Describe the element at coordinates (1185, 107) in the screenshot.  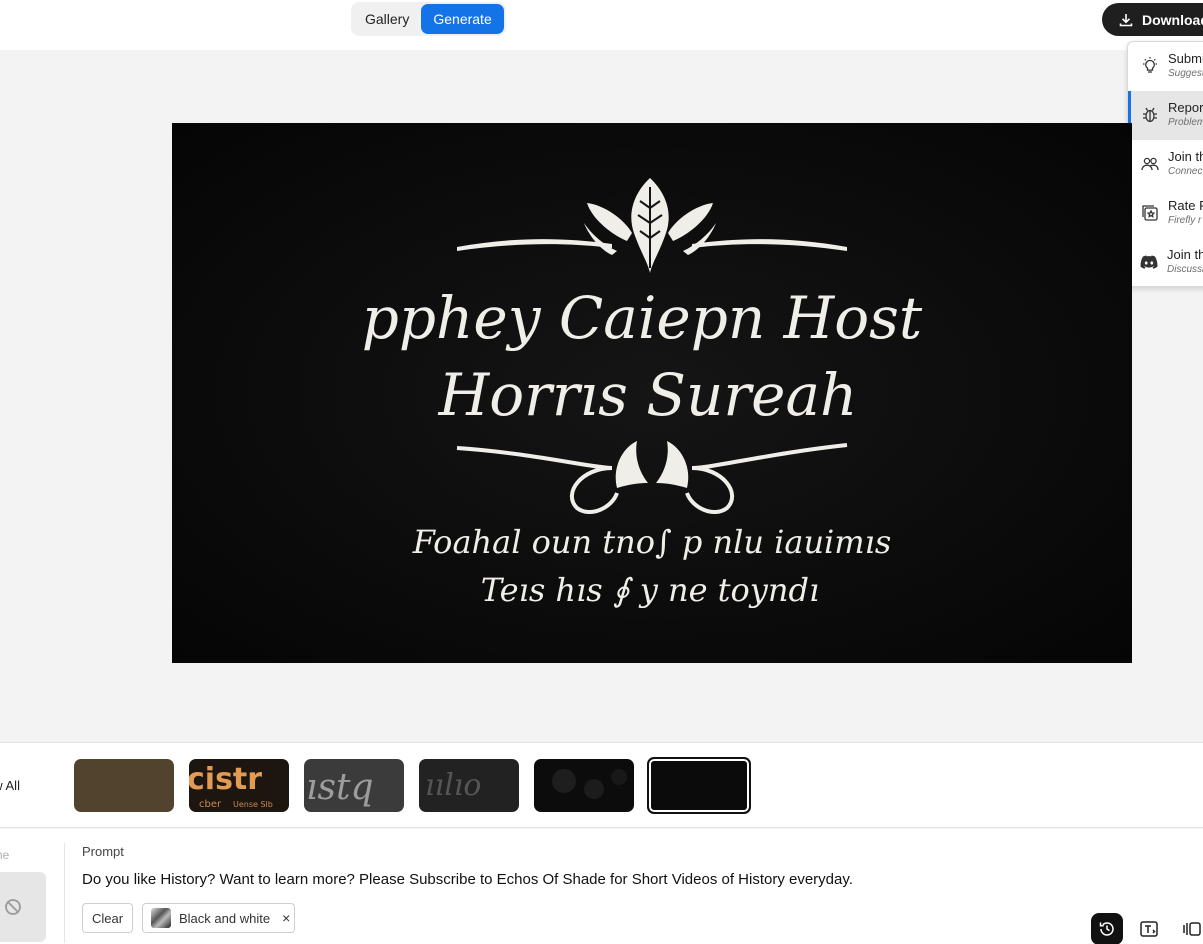
I see `menu-item-title: Repor` at that location.